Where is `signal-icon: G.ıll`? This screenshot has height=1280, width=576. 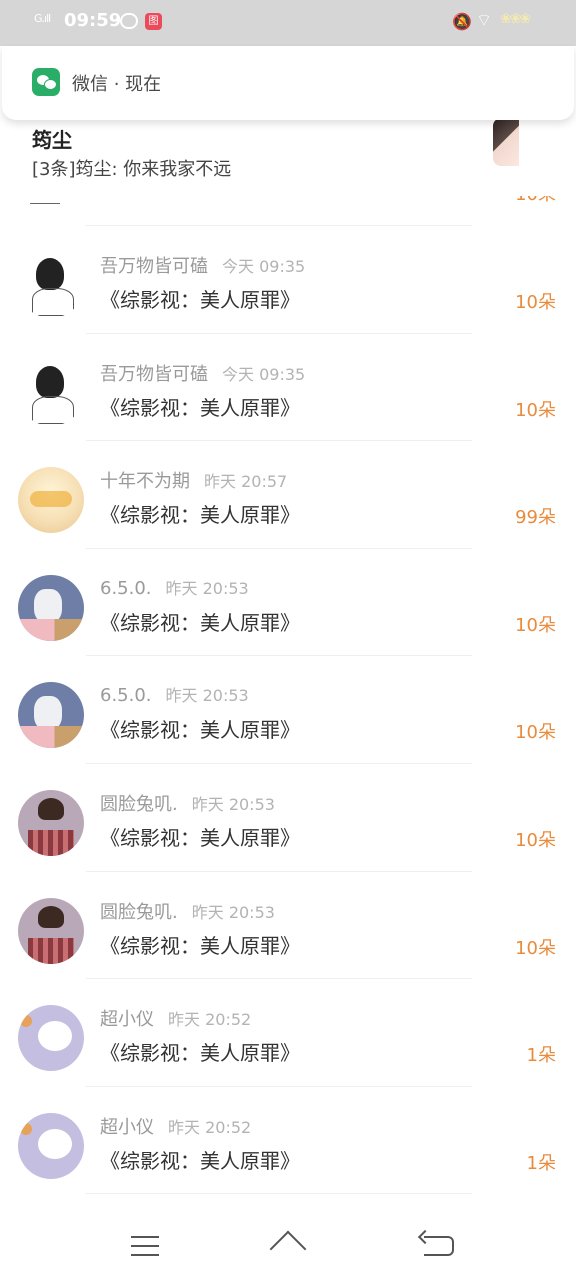 signal-icon: G.ıll is located at coordinates (42, 18).